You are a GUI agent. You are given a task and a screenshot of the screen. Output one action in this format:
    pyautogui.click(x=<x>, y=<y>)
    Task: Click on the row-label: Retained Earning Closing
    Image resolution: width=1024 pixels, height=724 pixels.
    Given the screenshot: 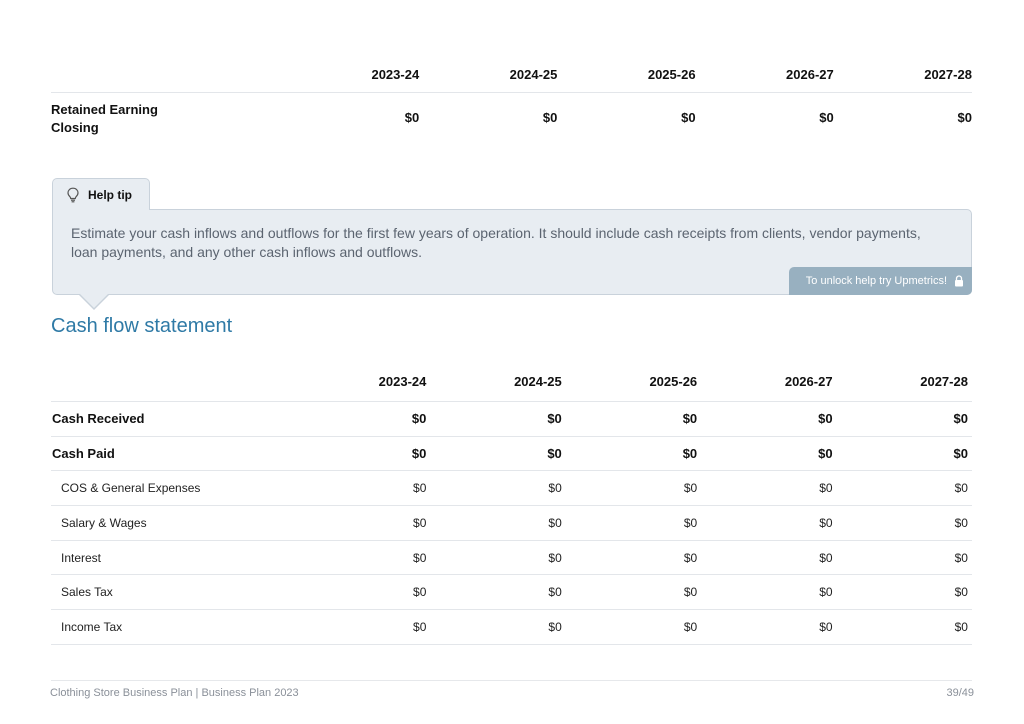 What is the action you would take?
    pyautogui.click(x=166, y=119)
    